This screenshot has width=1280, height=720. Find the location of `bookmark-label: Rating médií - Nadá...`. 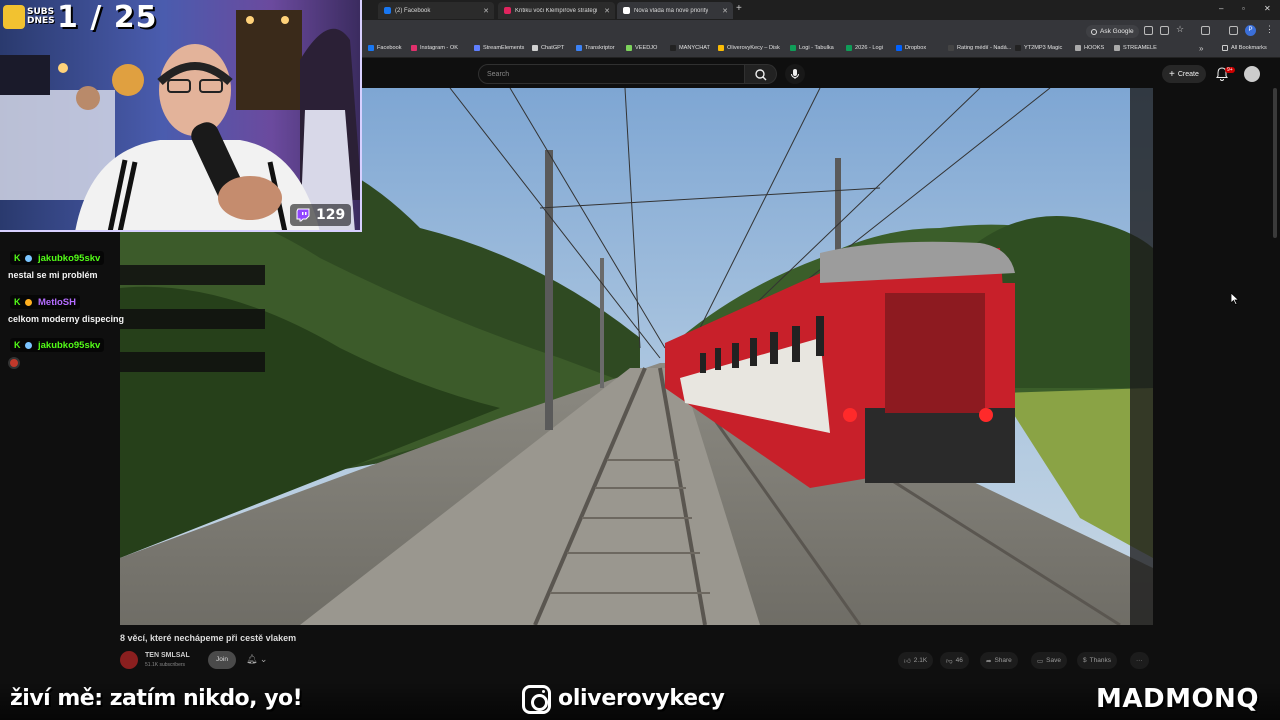

bookmark-label: Rating médií - Nadá... is located at coordinates (984, 48).